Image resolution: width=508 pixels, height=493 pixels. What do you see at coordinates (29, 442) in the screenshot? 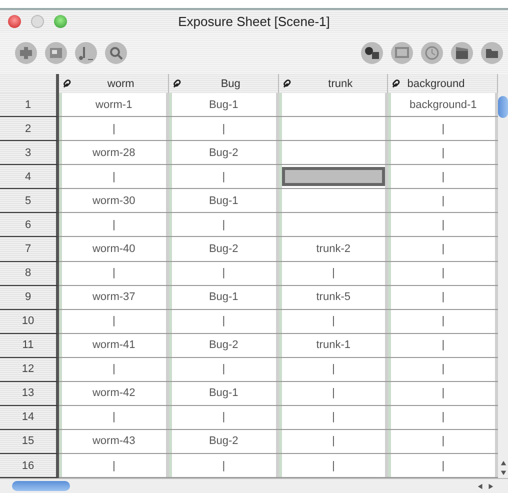
I see `frame-number: 15` at bounding box center [29, 442].